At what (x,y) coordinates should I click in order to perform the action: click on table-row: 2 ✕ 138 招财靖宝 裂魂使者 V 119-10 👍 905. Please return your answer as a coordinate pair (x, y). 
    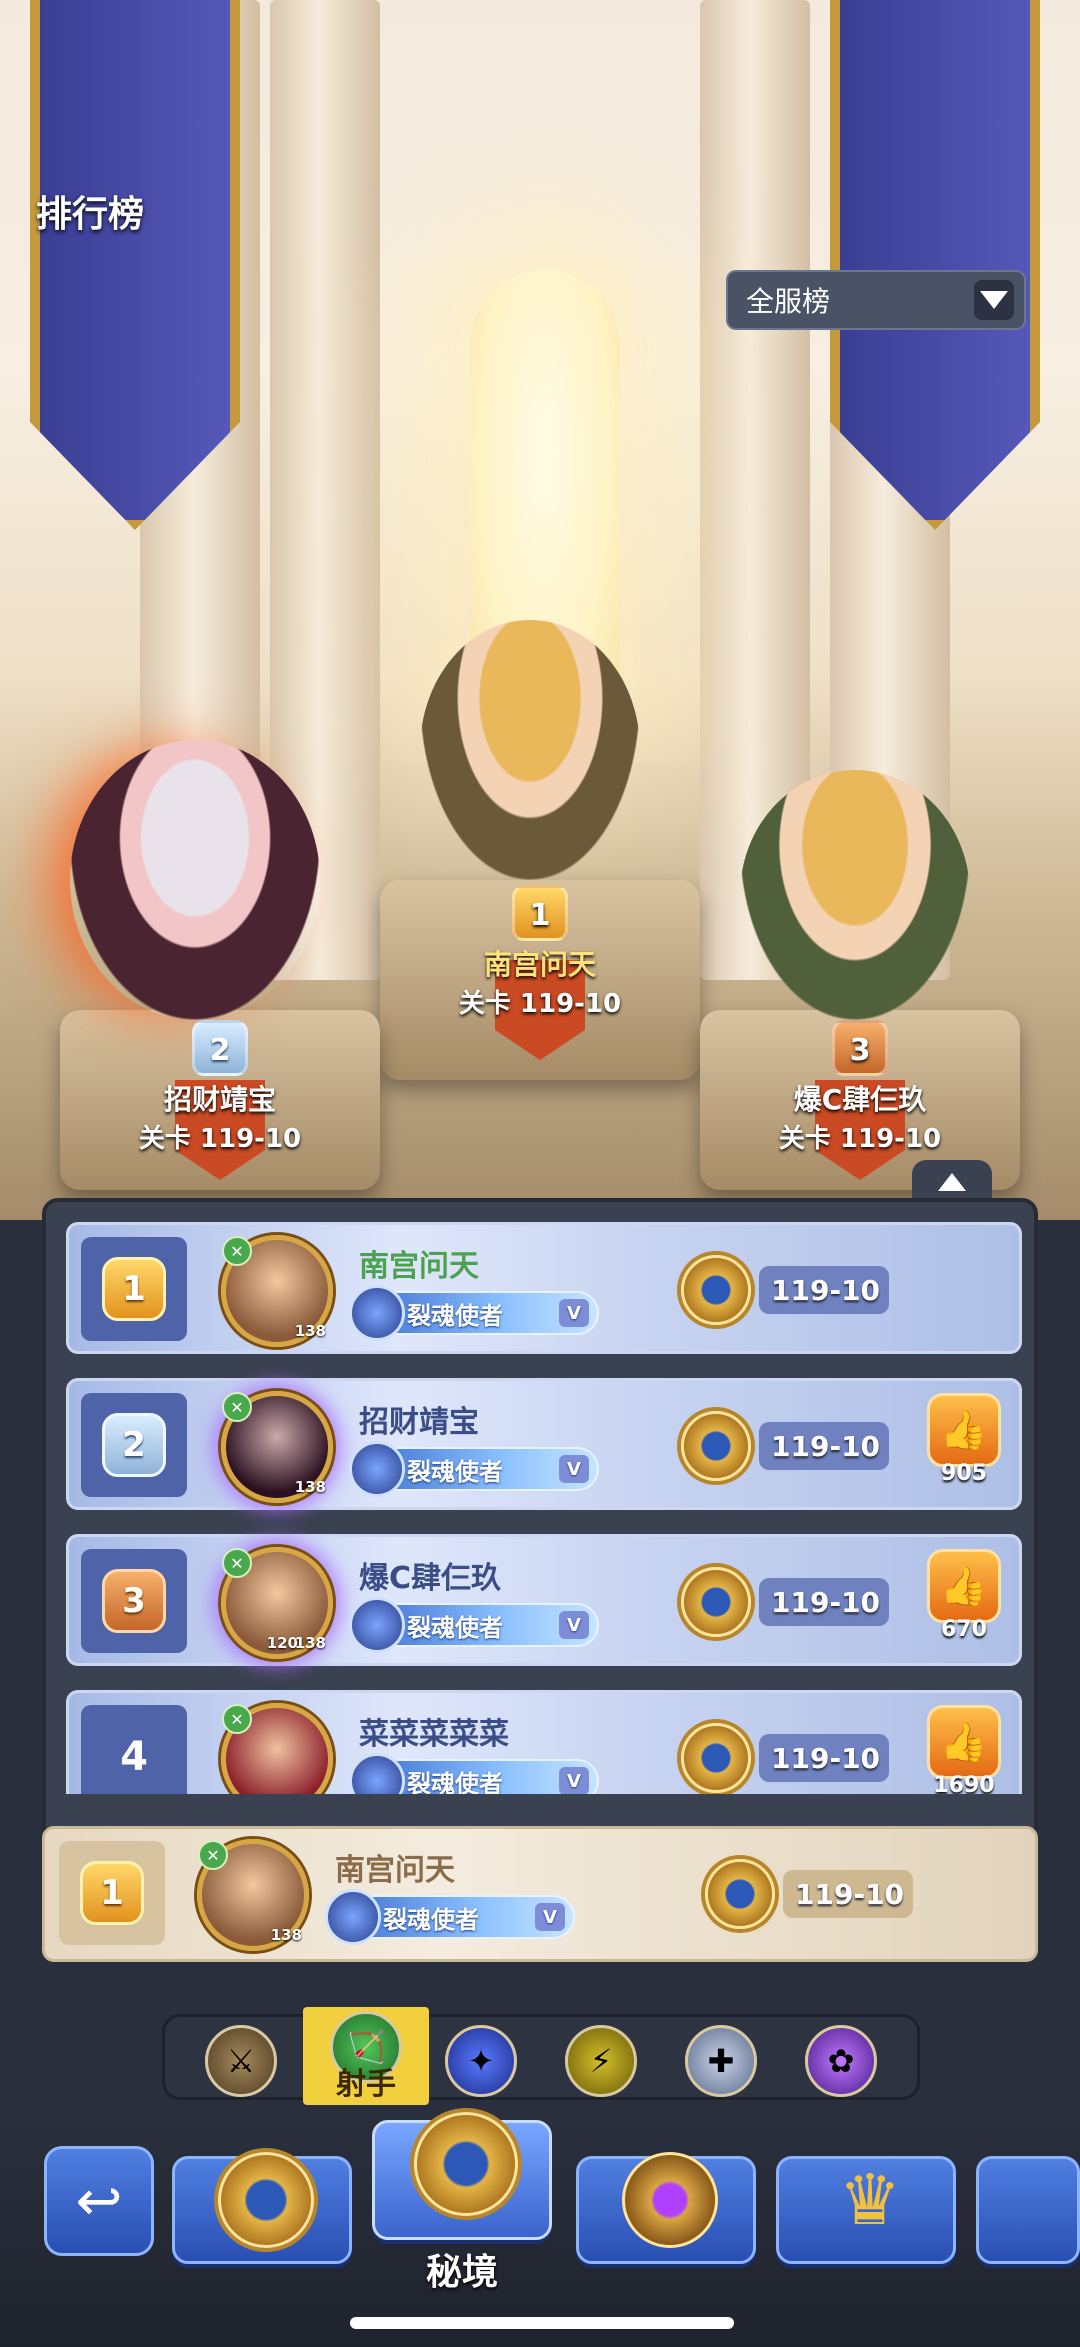
    Looking at the image, I should click on (544, 1444).